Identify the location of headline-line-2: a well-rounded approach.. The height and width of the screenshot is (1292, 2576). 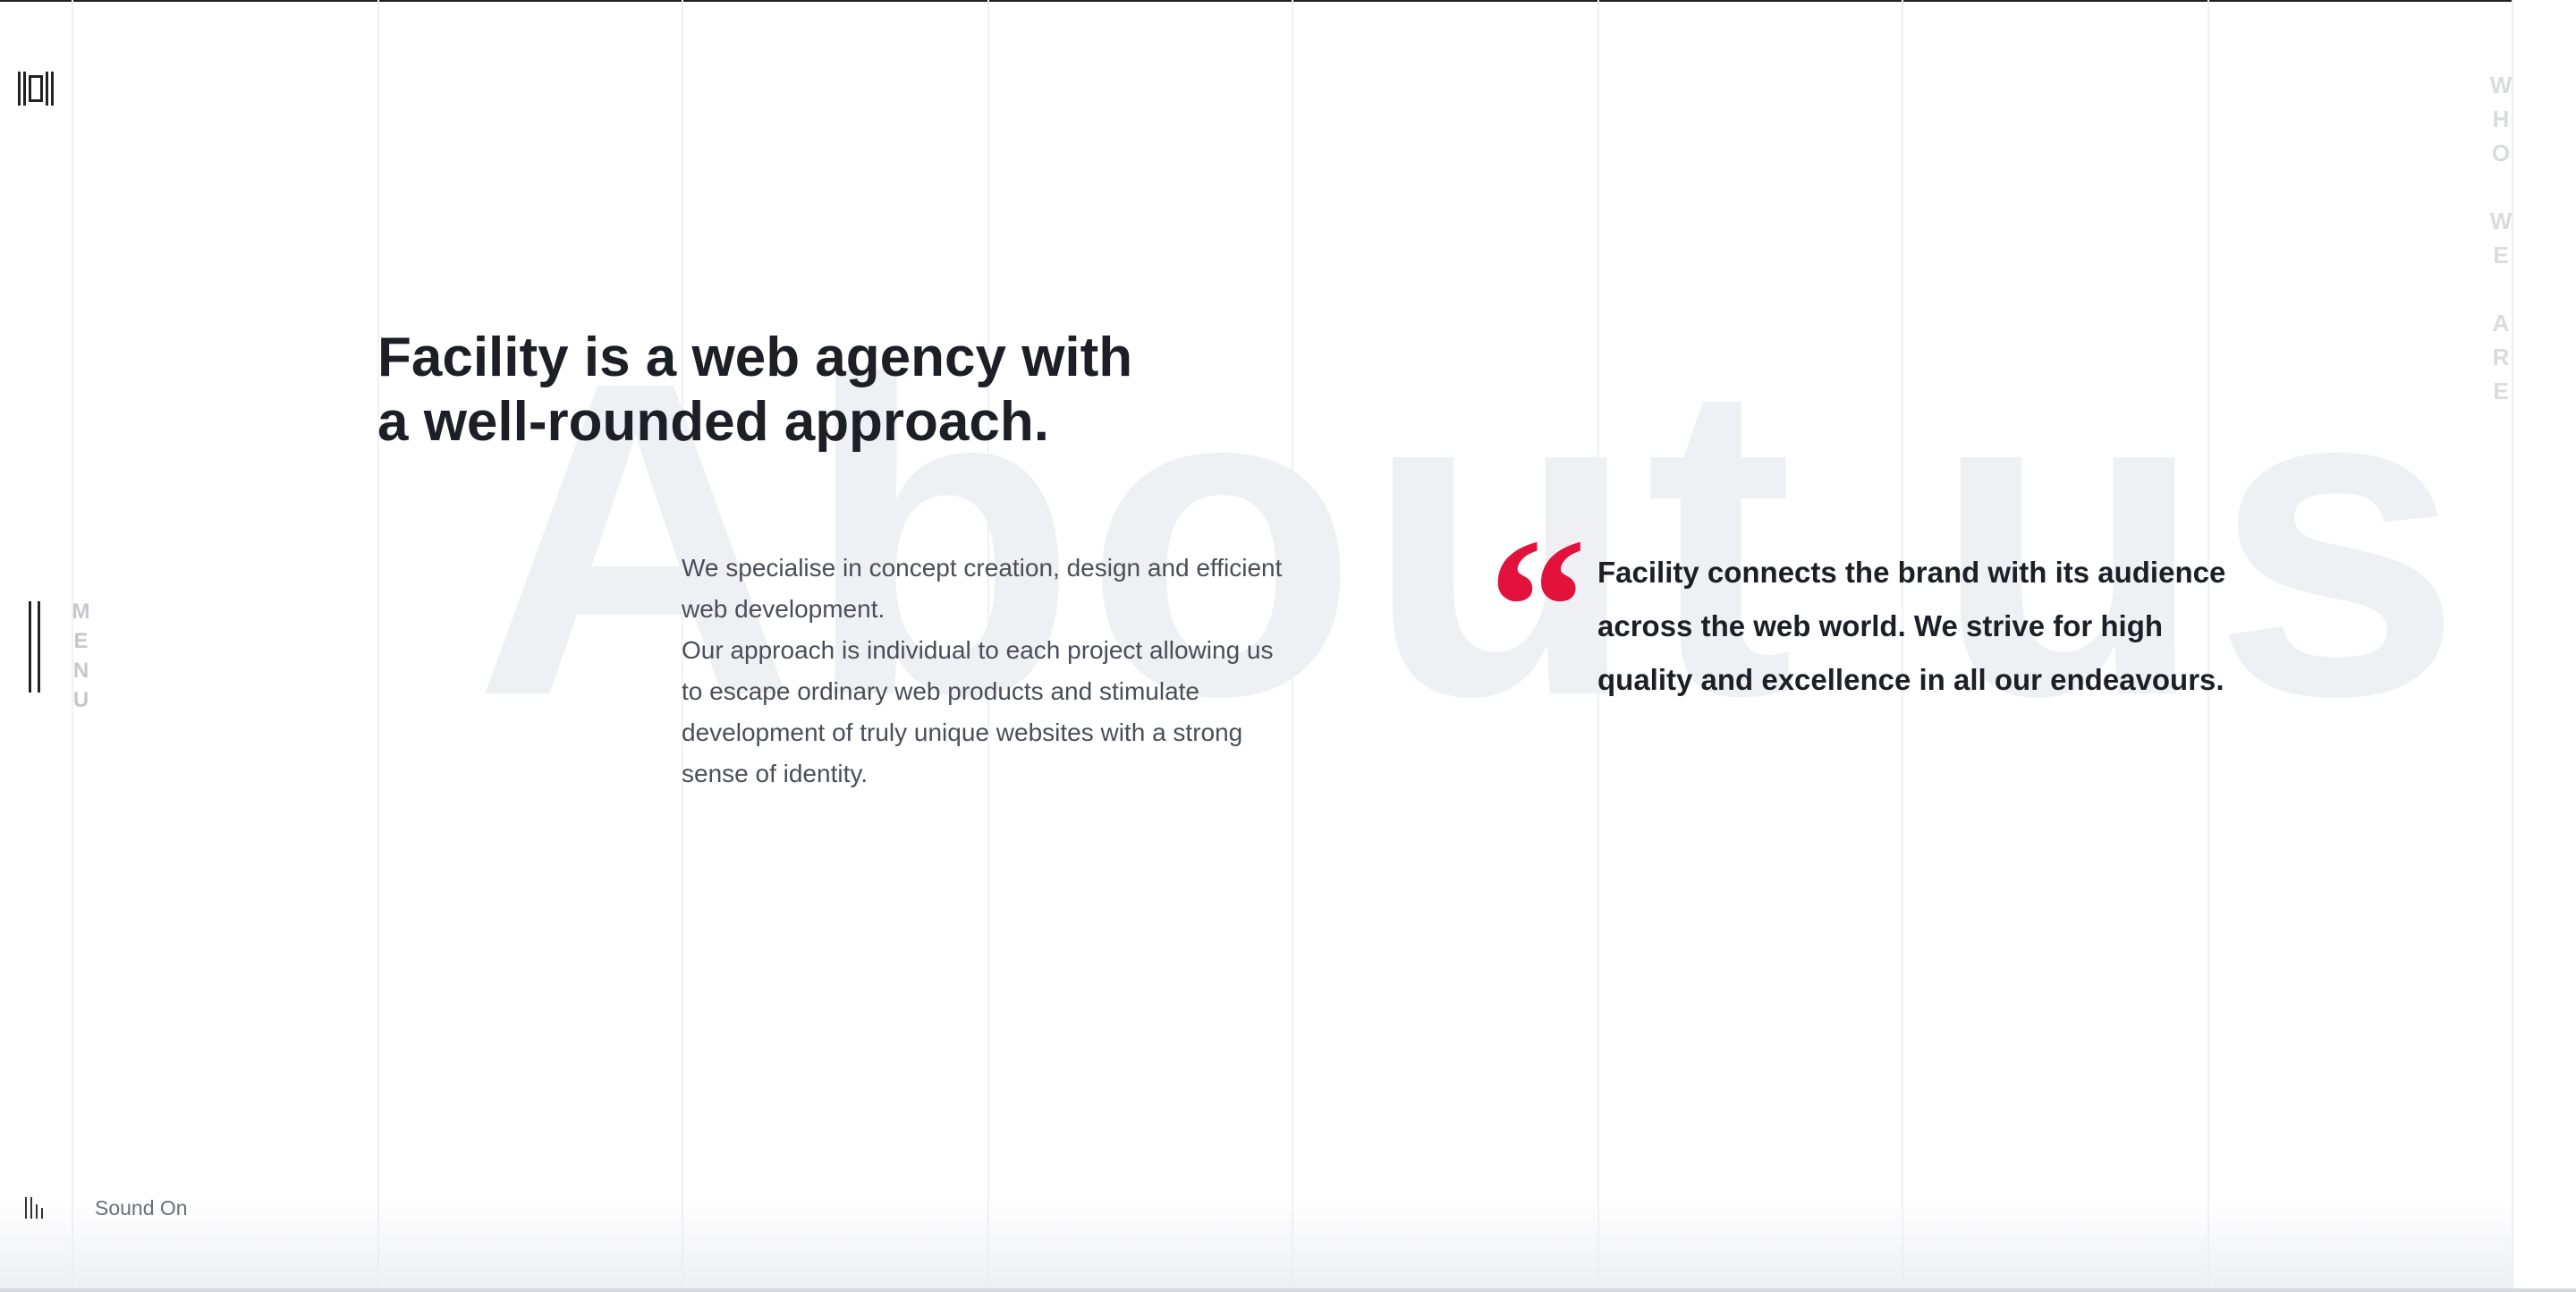
(713, 422).